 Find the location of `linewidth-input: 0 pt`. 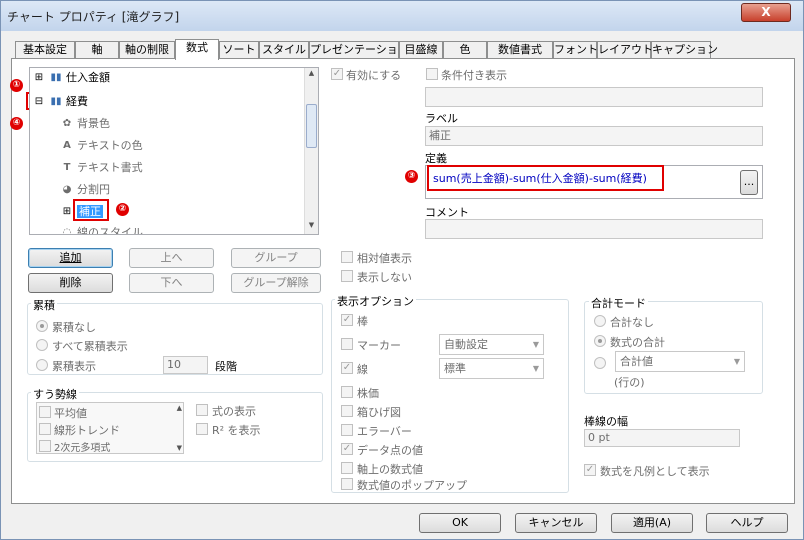

linewidth-input: 0 pt is located at coordinates (662, 438).